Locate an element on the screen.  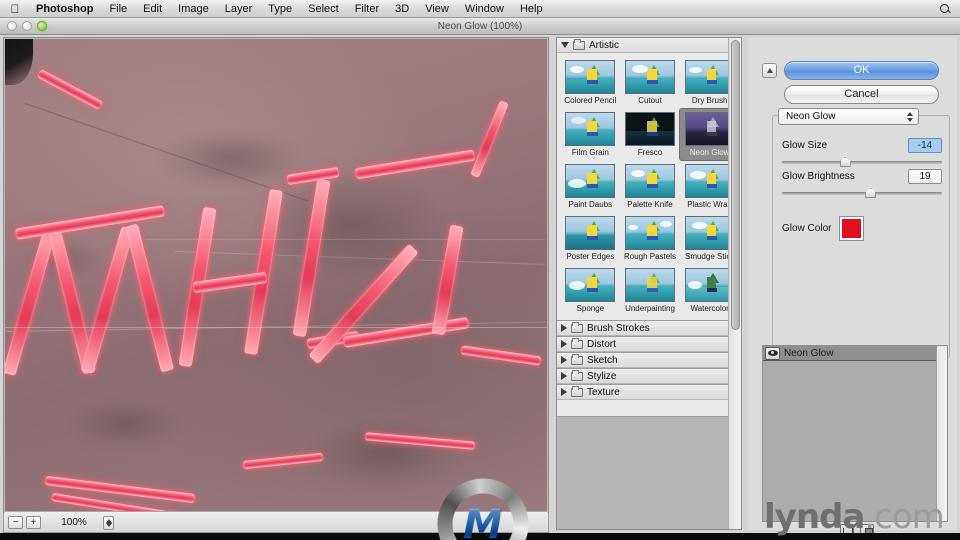
filter-thumb-label: Rough Pastels is located at coordinates (649, 256).